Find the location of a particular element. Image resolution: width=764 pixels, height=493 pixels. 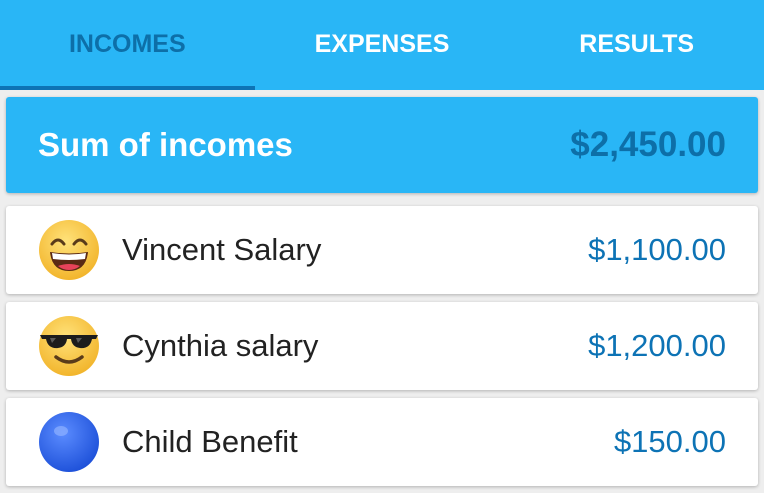

tab-expenses: EXPENSES is located at coordinates (382, 45).